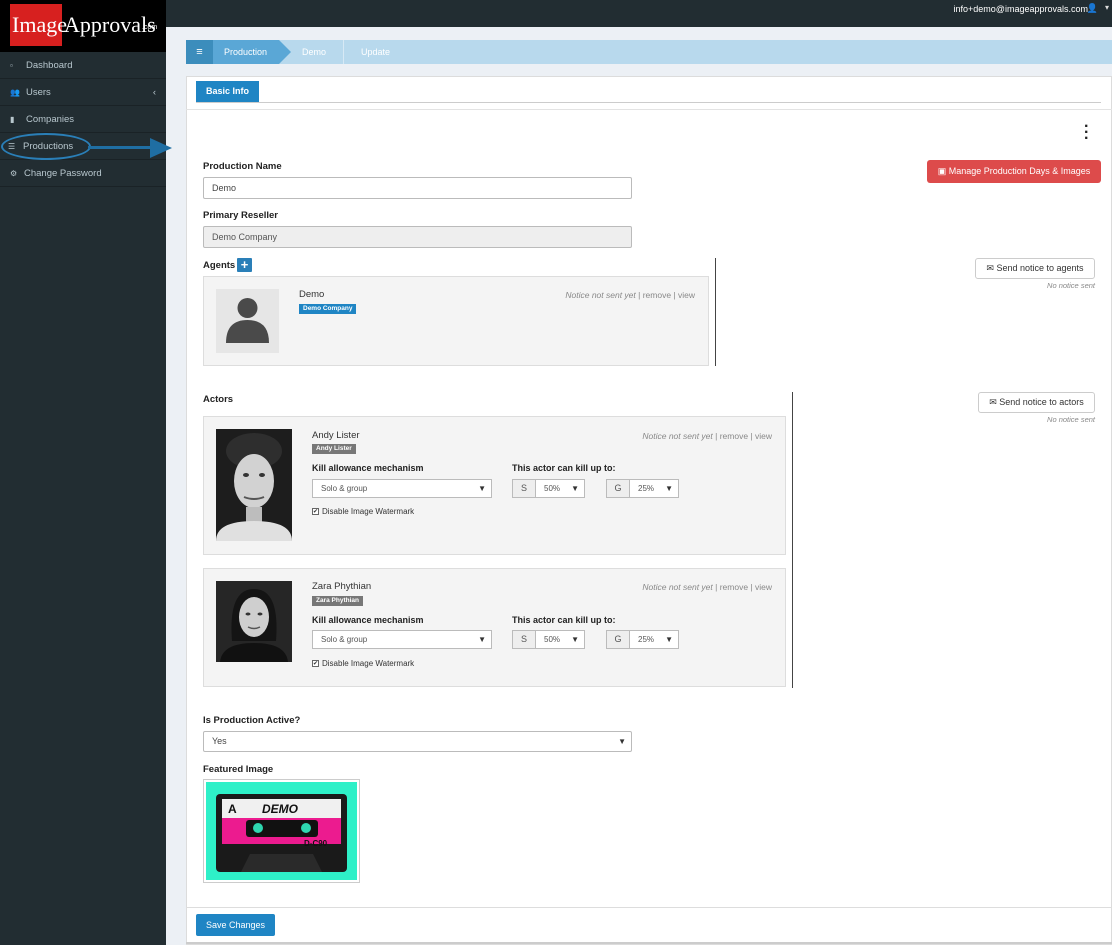 The height and width of the screenshot is (945, 1112). Describe the element at coordinates (83, 65) in the screenshot. I see `sidebar-item-dashboard: ▫ Dashboard` at that location.